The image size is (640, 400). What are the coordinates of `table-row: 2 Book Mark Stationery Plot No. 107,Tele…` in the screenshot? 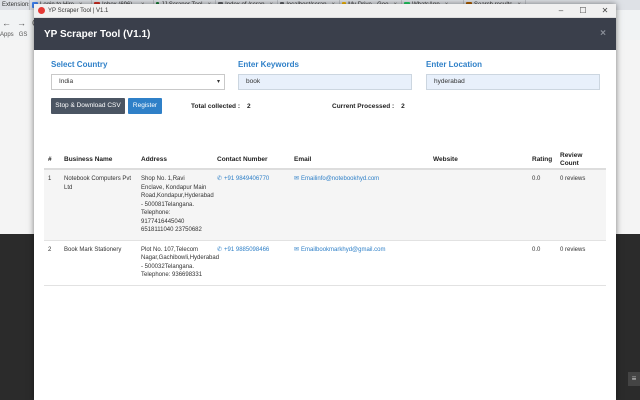 It's located at (325, 263).